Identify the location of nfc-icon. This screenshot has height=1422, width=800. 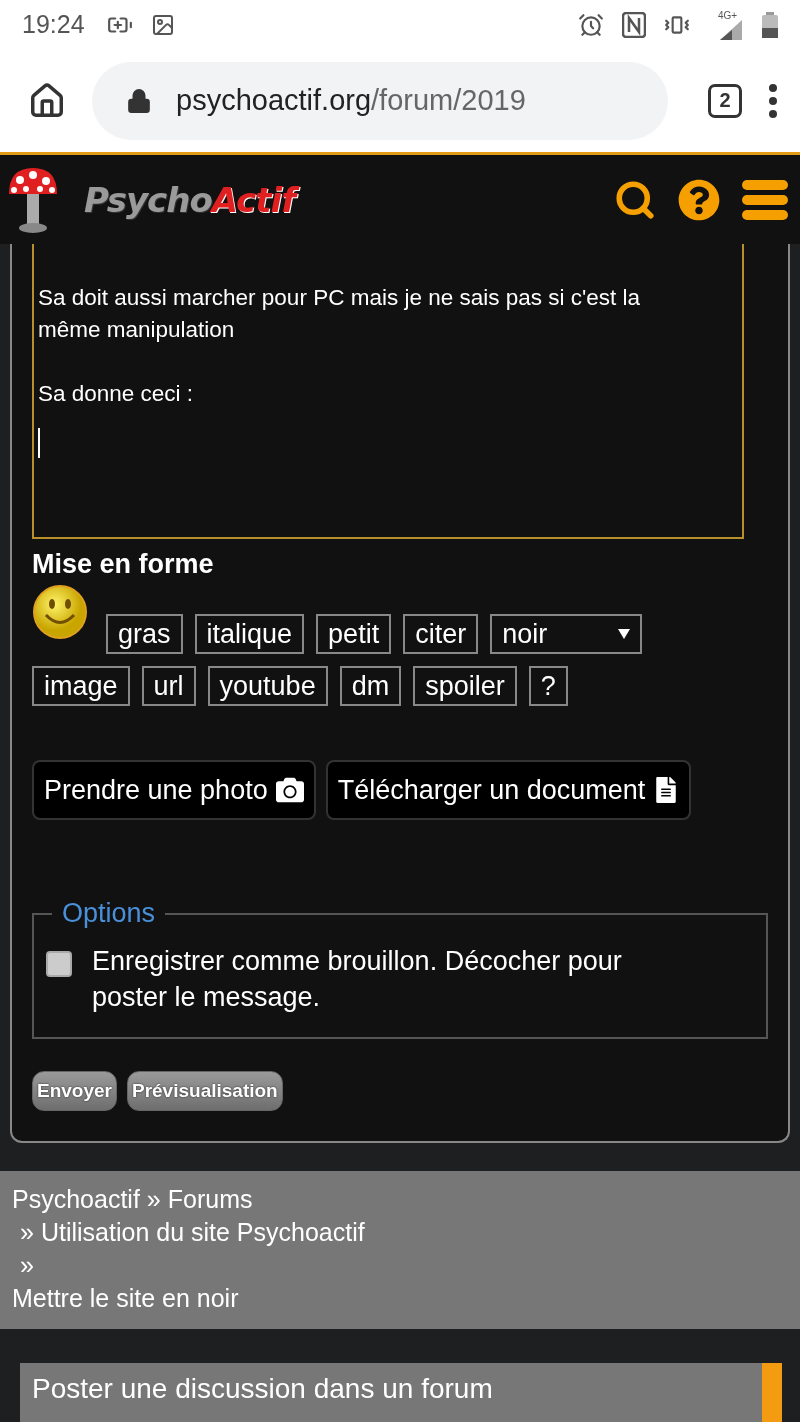
(634, 24).